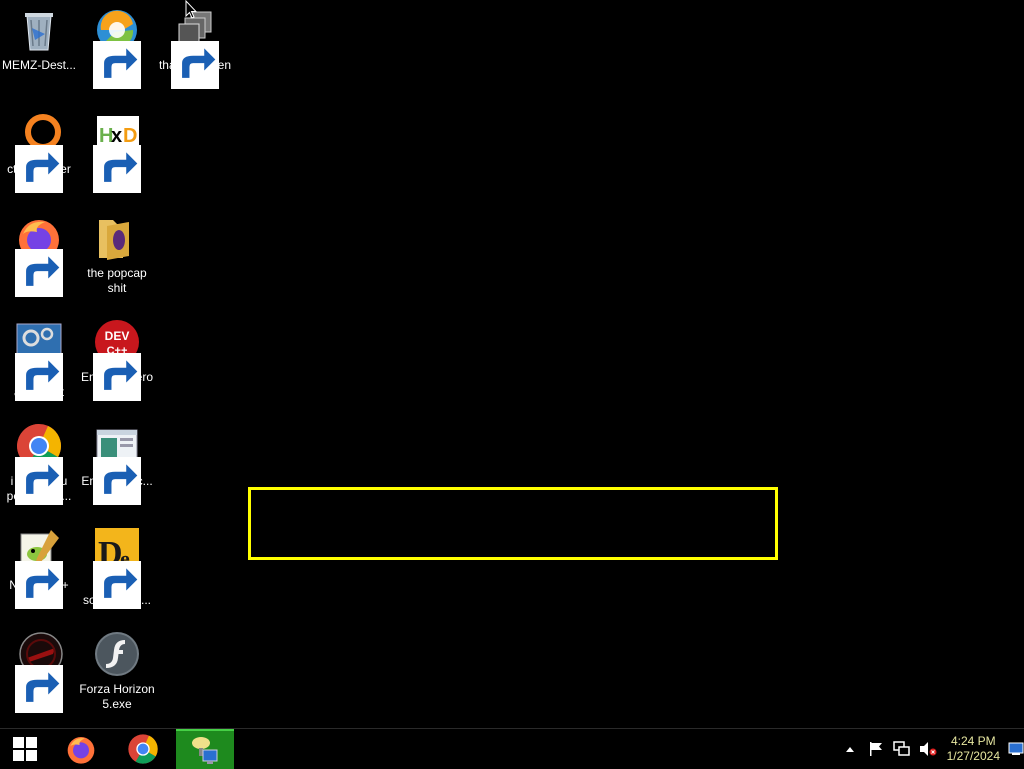 This screenshot has width=1024, height=769. Describe the element at coordinates (117, 654) in the screenshot. I see `flash-icon` at that location.